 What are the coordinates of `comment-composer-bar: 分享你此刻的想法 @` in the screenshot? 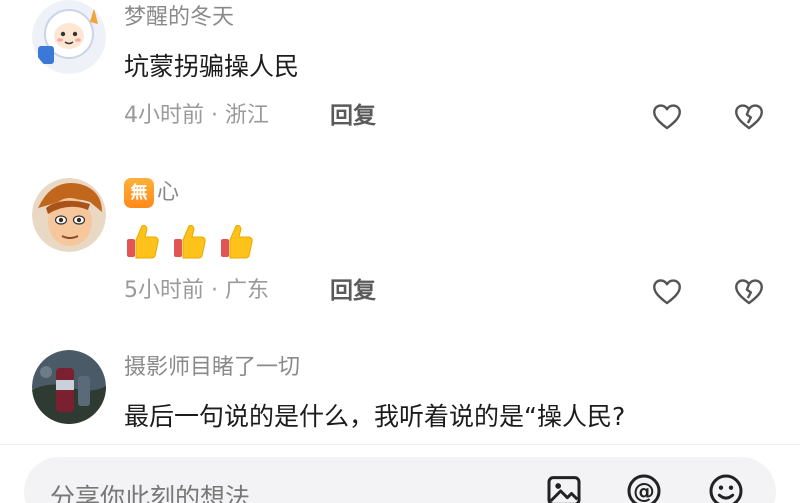 It's located at (400, 473).